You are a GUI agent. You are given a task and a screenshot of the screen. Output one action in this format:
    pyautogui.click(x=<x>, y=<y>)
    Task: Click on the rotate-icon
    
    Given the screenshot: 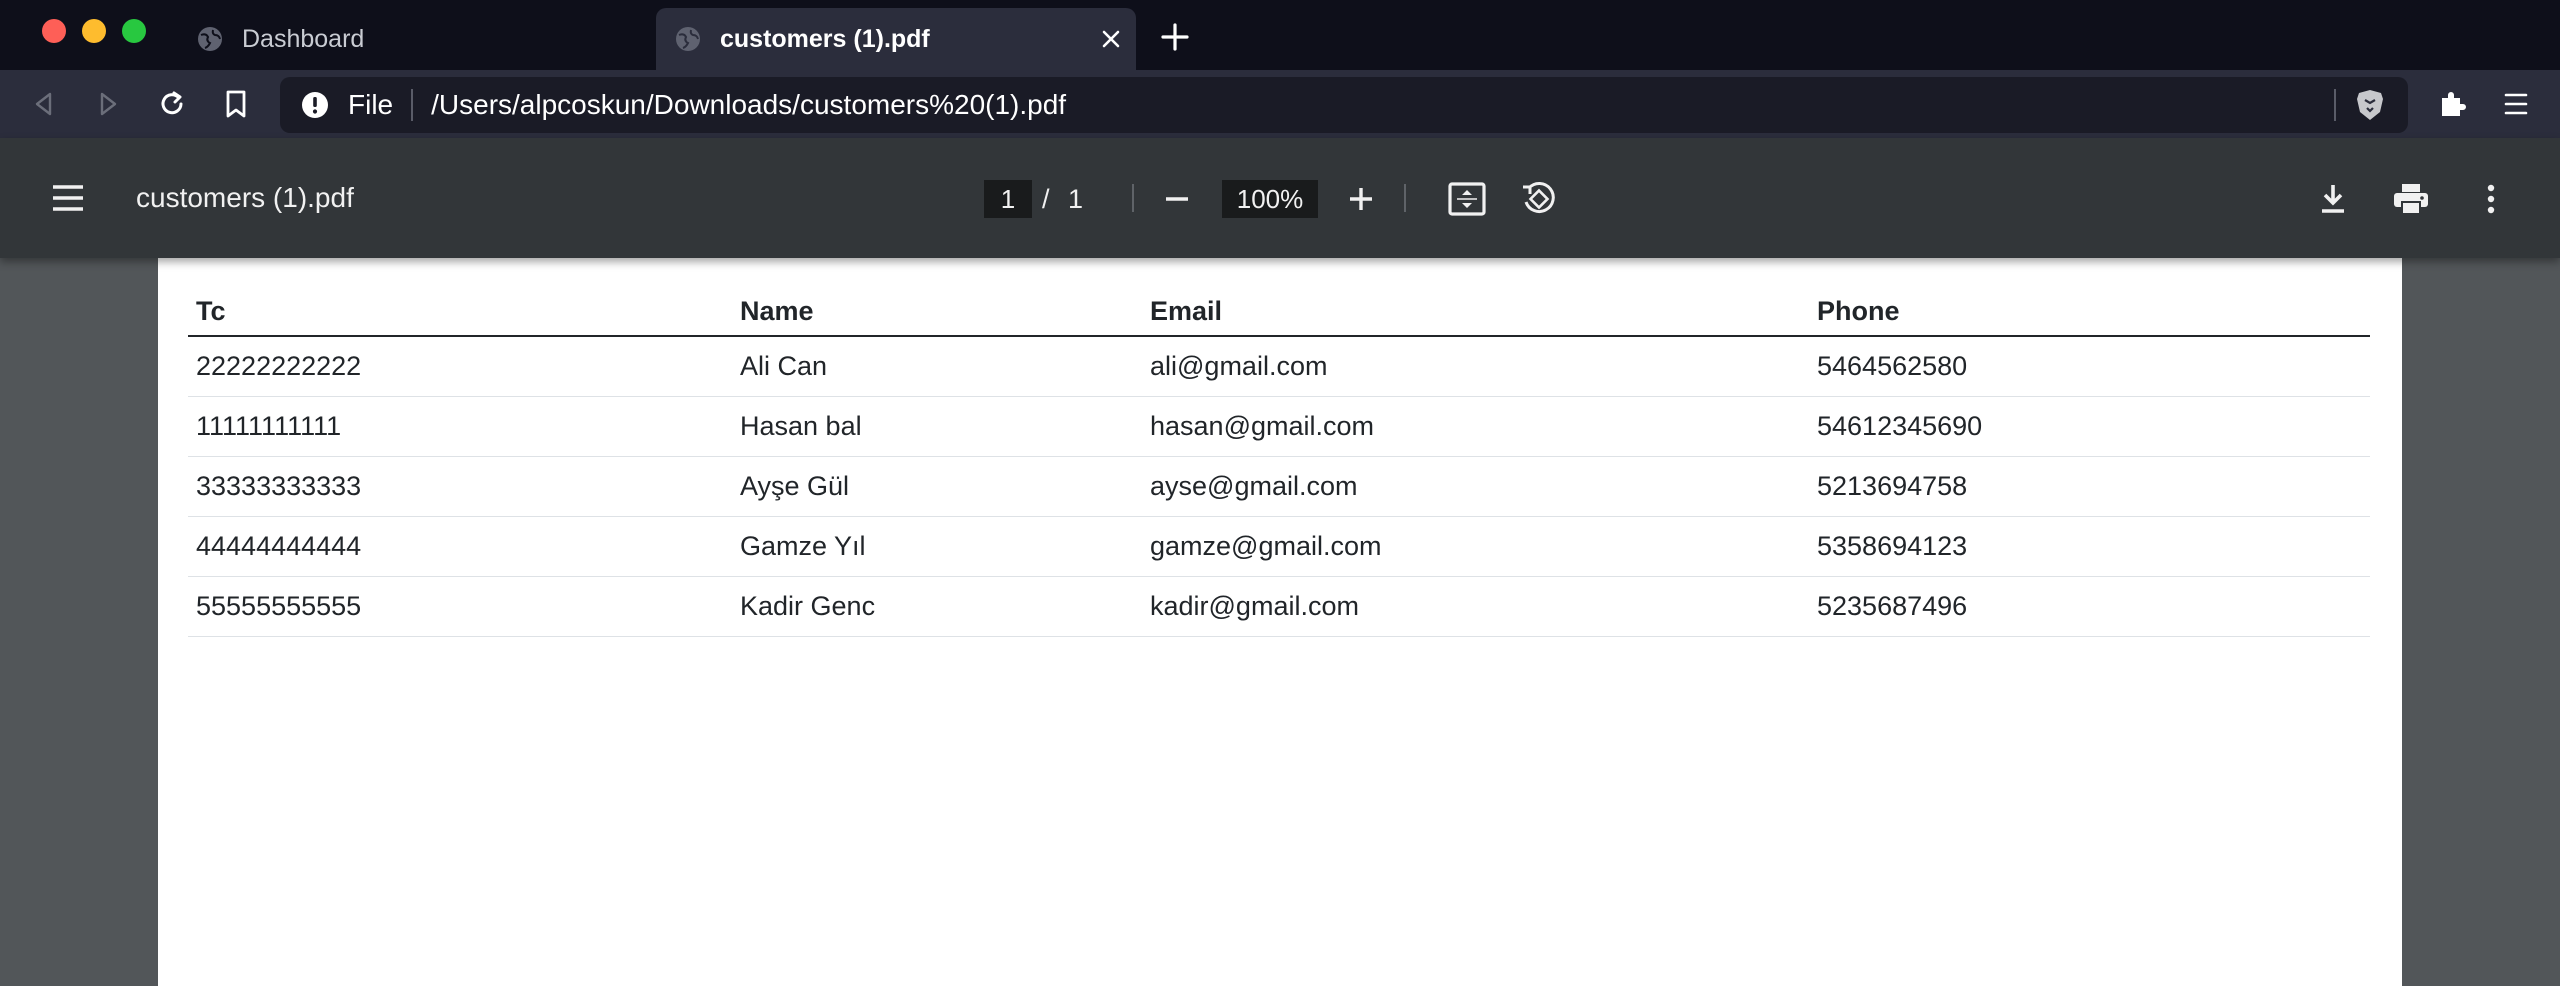 What is the action you would take?
    pyautogui.click(x=1539, y=197)
    